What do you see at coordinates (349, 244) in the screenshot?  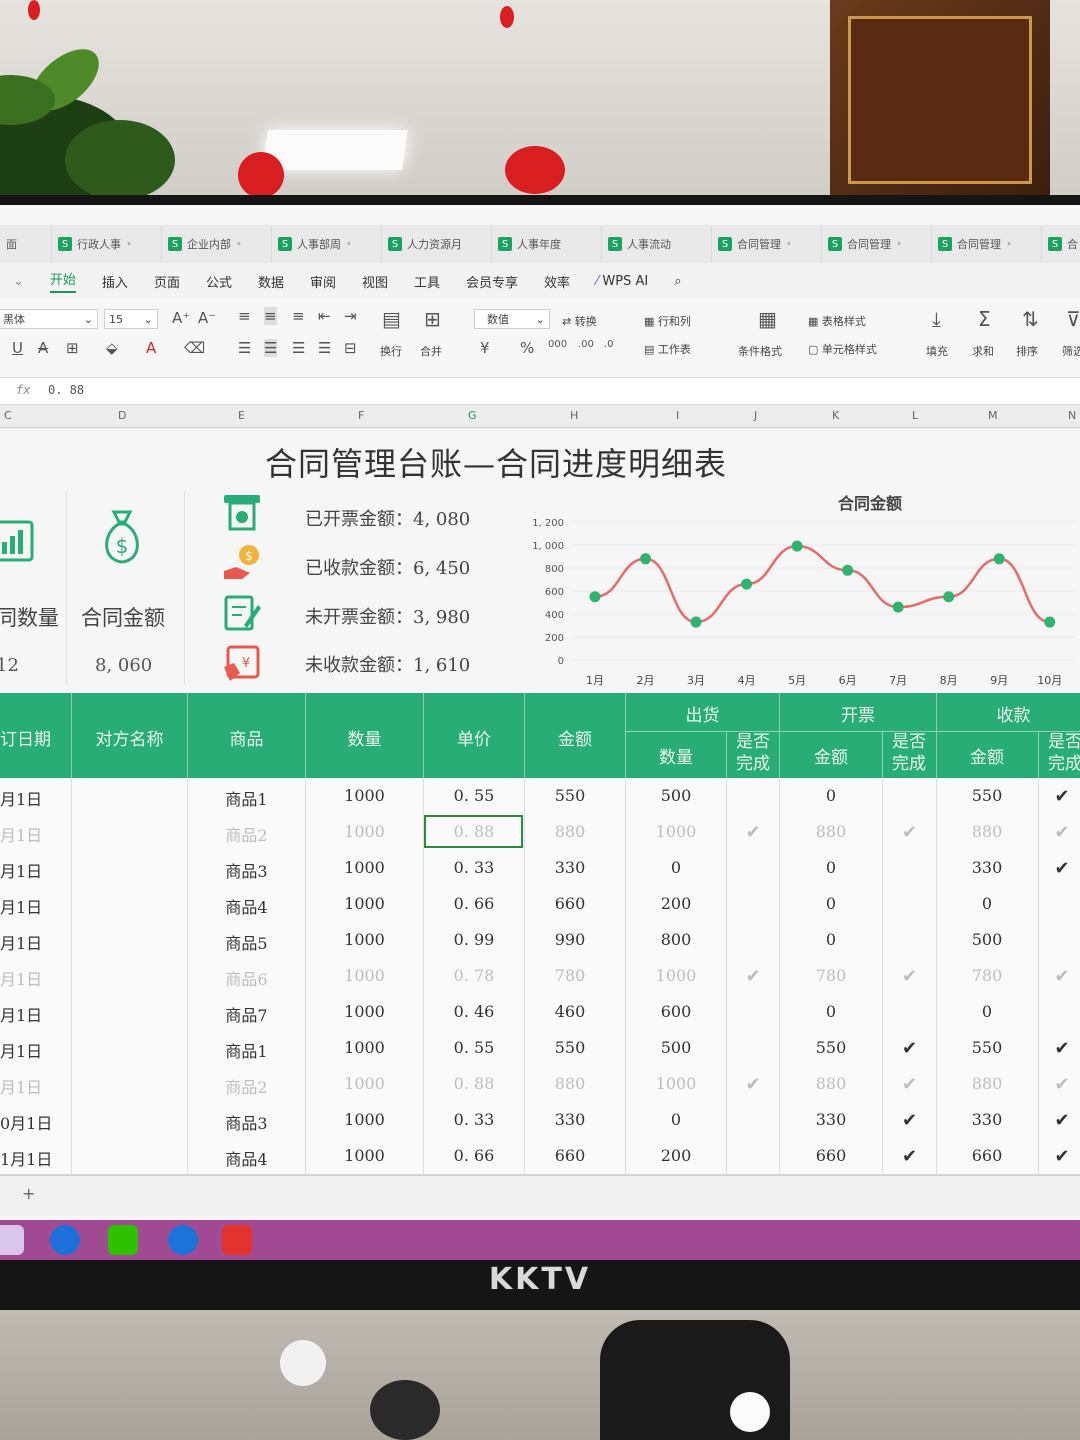 I see `close-icon: •` at bounding box center [349, 244].